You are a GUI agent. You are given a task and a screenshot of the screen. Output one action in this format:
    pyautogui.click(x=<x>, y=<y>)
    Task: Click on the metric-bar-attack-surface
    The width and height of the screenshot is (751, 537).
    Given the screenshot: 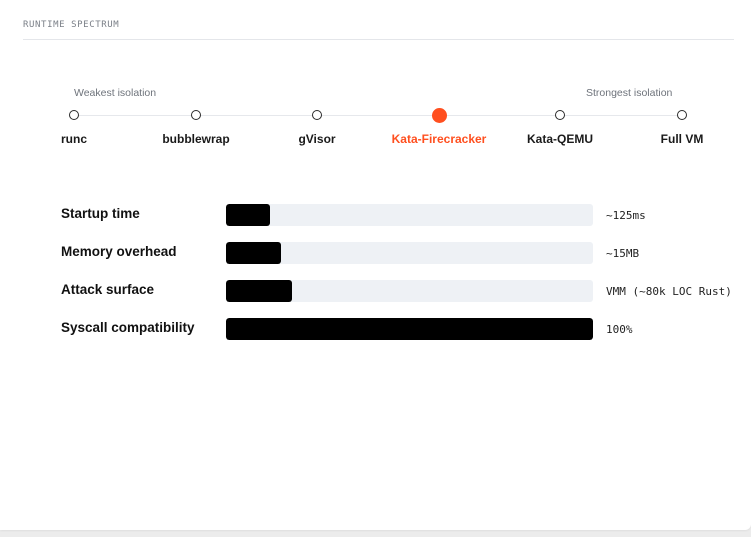 What is the action you would take?
    pyautogui.click(x=409, y=291)
    